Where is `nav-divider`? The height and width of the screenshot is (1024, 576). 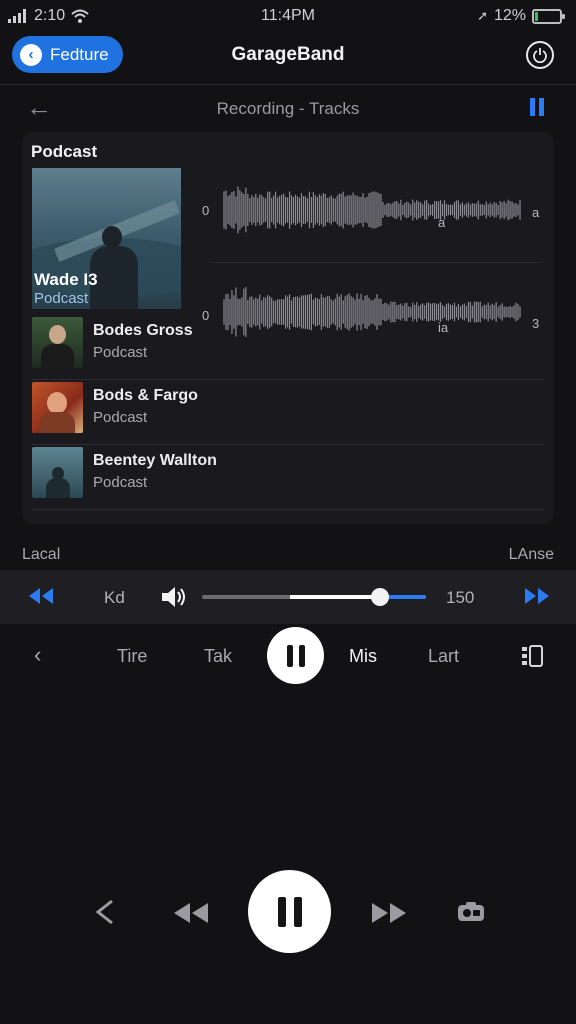 nav-divider is located at coordinates (288, 84).